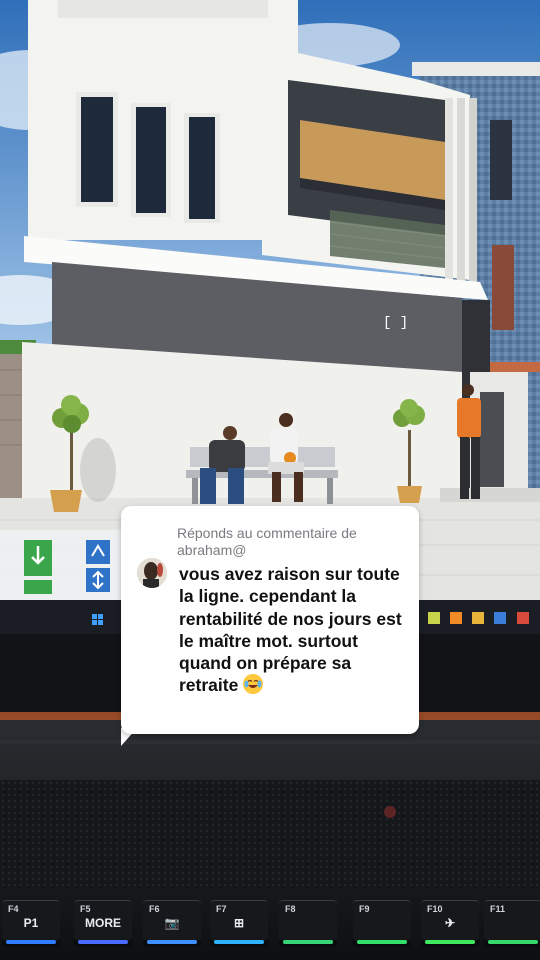 The height and width of the screenshot is (960, 540). I want to click on display-icon: ⊞, so click(239, 923).